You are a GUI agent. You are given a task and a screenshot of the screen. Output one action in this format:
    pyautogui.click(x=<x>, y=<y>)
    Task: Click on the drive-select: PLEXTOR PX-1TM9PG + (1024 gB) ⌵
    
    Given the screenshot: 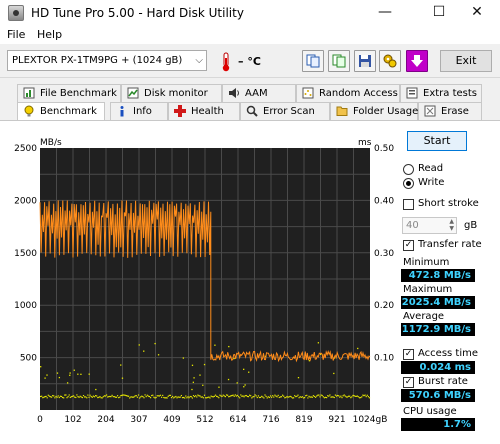 What is the action you would take?
    pyautogui.click(x=107, y=60)
    